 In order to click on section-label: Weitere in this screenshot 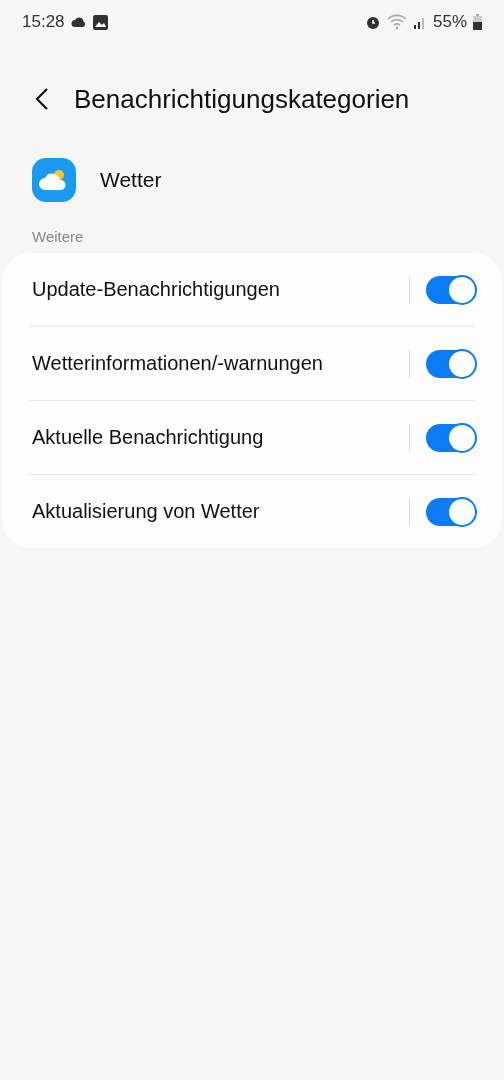, I will do `click(58, 237)`.